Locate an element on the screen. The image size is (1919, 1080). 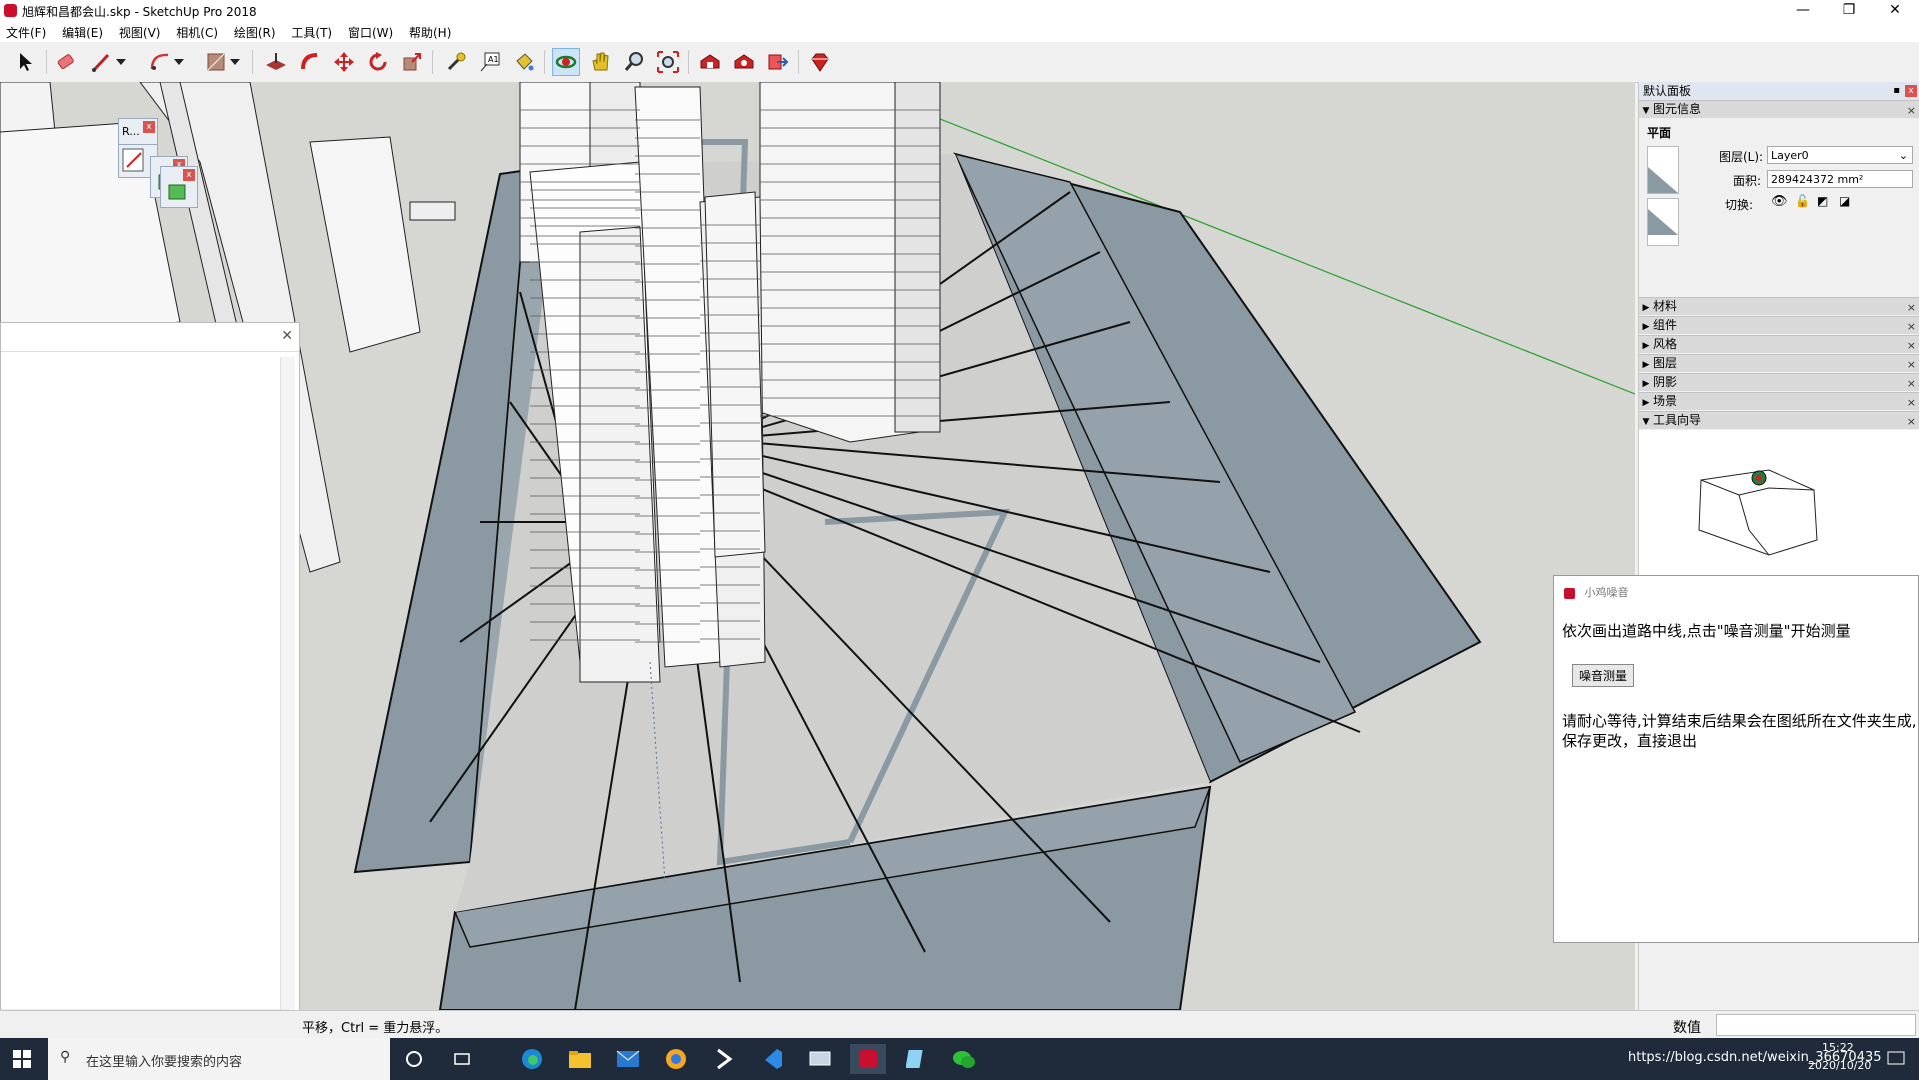
paint-bucket-icon is located at coordinates (524, 62).